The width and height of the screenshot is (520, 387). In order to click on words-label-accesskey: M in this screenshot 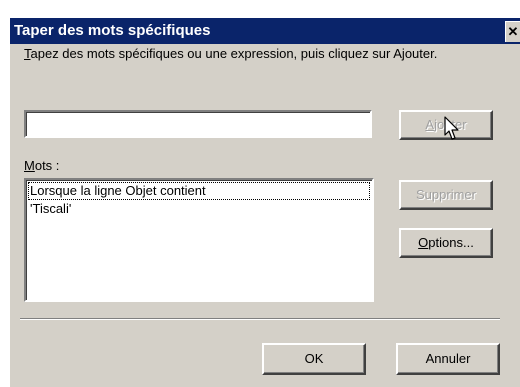, I will do `click(29, 165)`.